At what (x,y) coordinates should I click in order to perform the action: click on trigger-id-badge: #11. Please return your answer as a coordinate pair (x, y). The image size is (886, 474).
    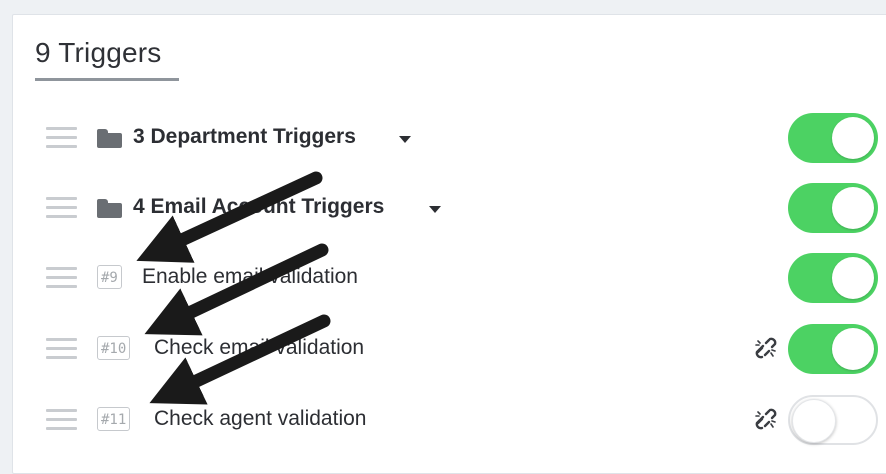
    Looking at the image, I should click on (114, 419).